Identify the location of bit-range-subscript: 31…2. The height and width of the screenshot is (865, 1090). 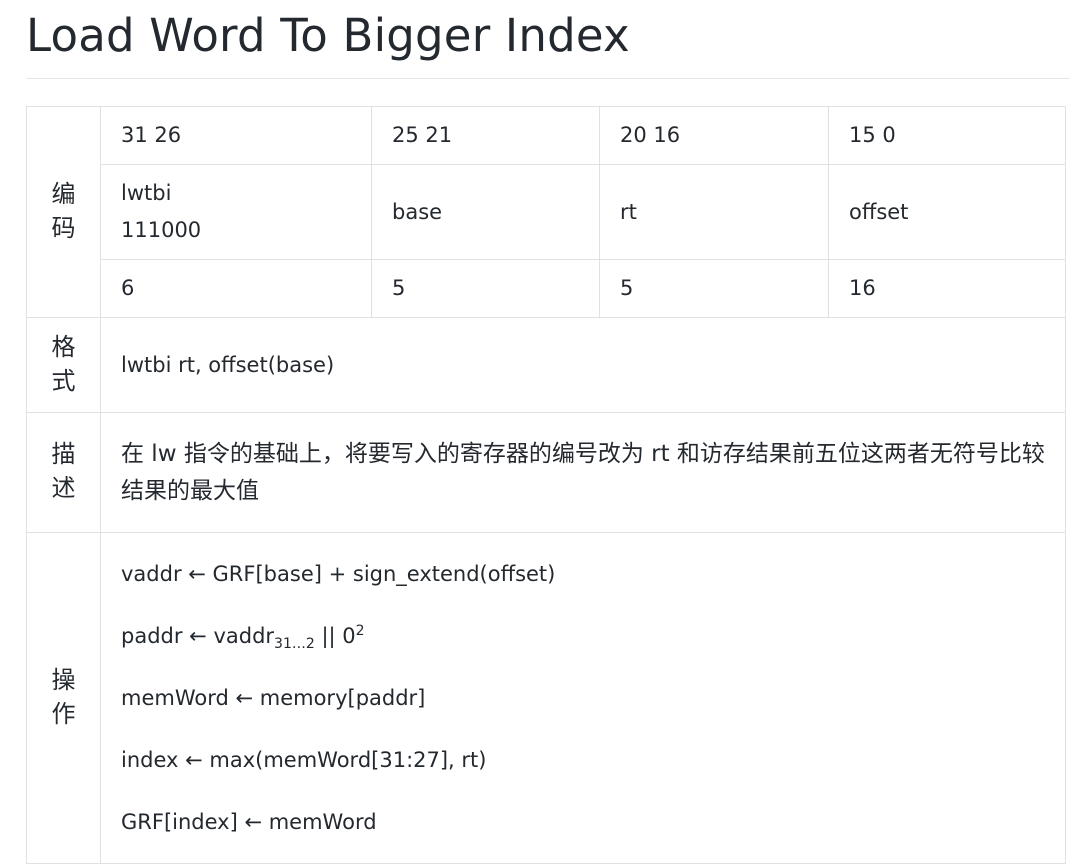
(294, 644).